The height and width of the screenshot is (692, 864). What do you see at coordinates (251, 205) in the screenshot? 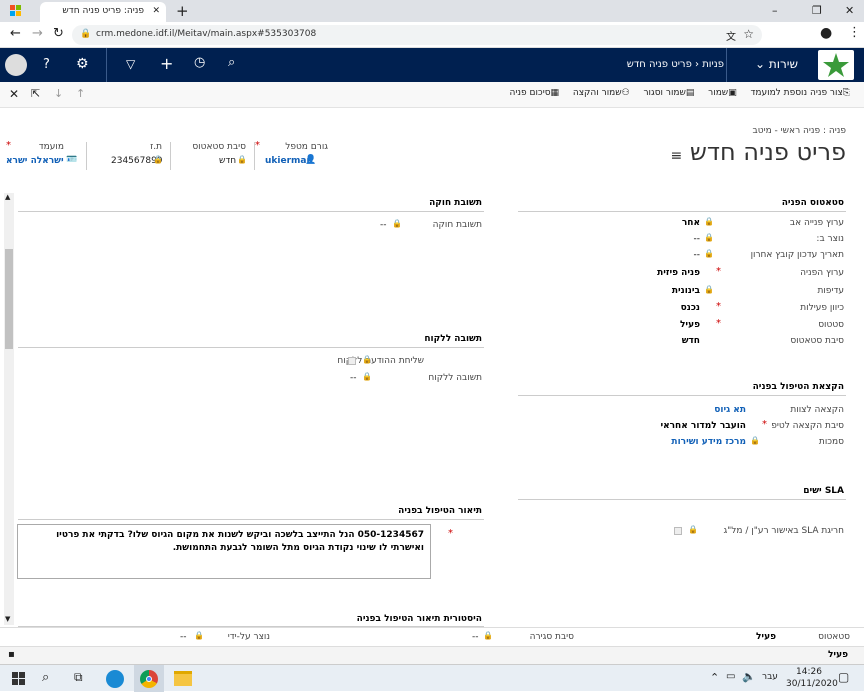
I see `reply-section-title: תשובת חוקה` at bounding box center [251, 205].